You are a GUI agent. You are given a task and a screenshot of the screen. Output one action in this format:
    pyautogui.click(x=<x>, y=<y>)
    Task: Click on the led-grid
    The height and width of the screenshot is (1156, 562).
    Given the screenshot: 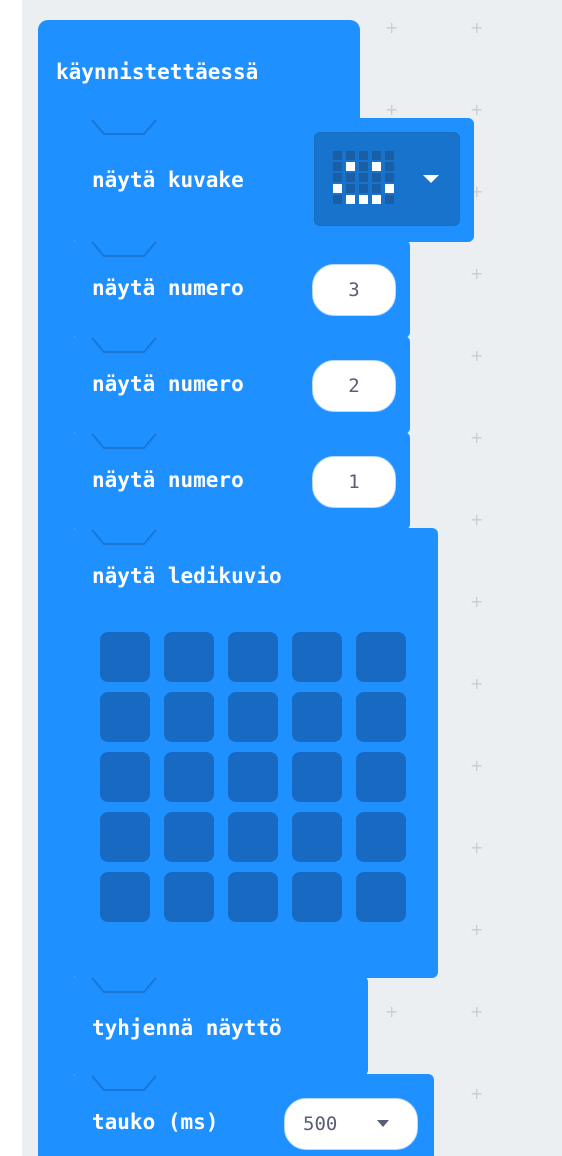 What is the action you would take?
    pyautogui.click(x=255, y=782)
    